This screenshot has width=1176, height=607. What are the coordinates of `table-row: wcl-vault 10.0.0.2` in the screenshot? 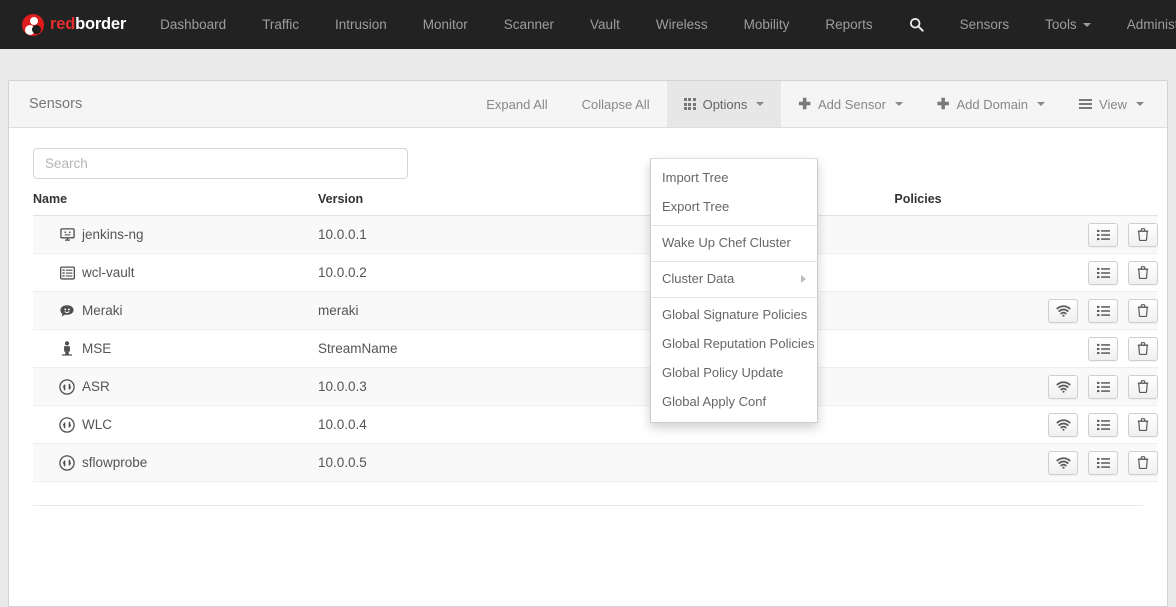 It's located at (595, 272).